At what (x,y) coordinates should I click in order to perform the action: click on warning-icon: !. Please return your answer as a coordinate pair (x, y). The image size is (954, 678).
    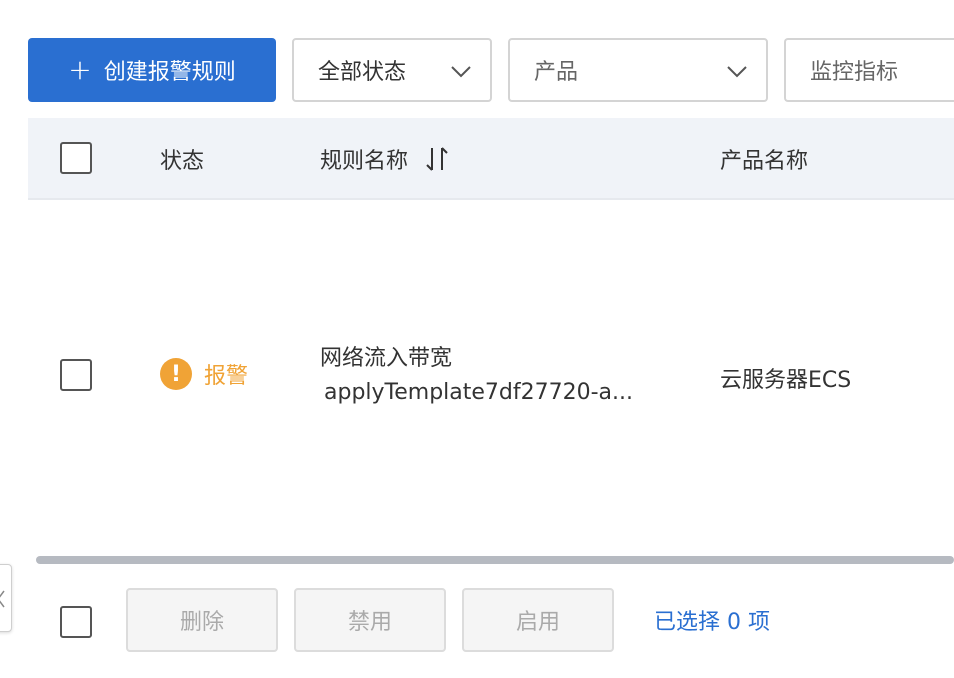
    Looking at the image, I should click on (176, 374).